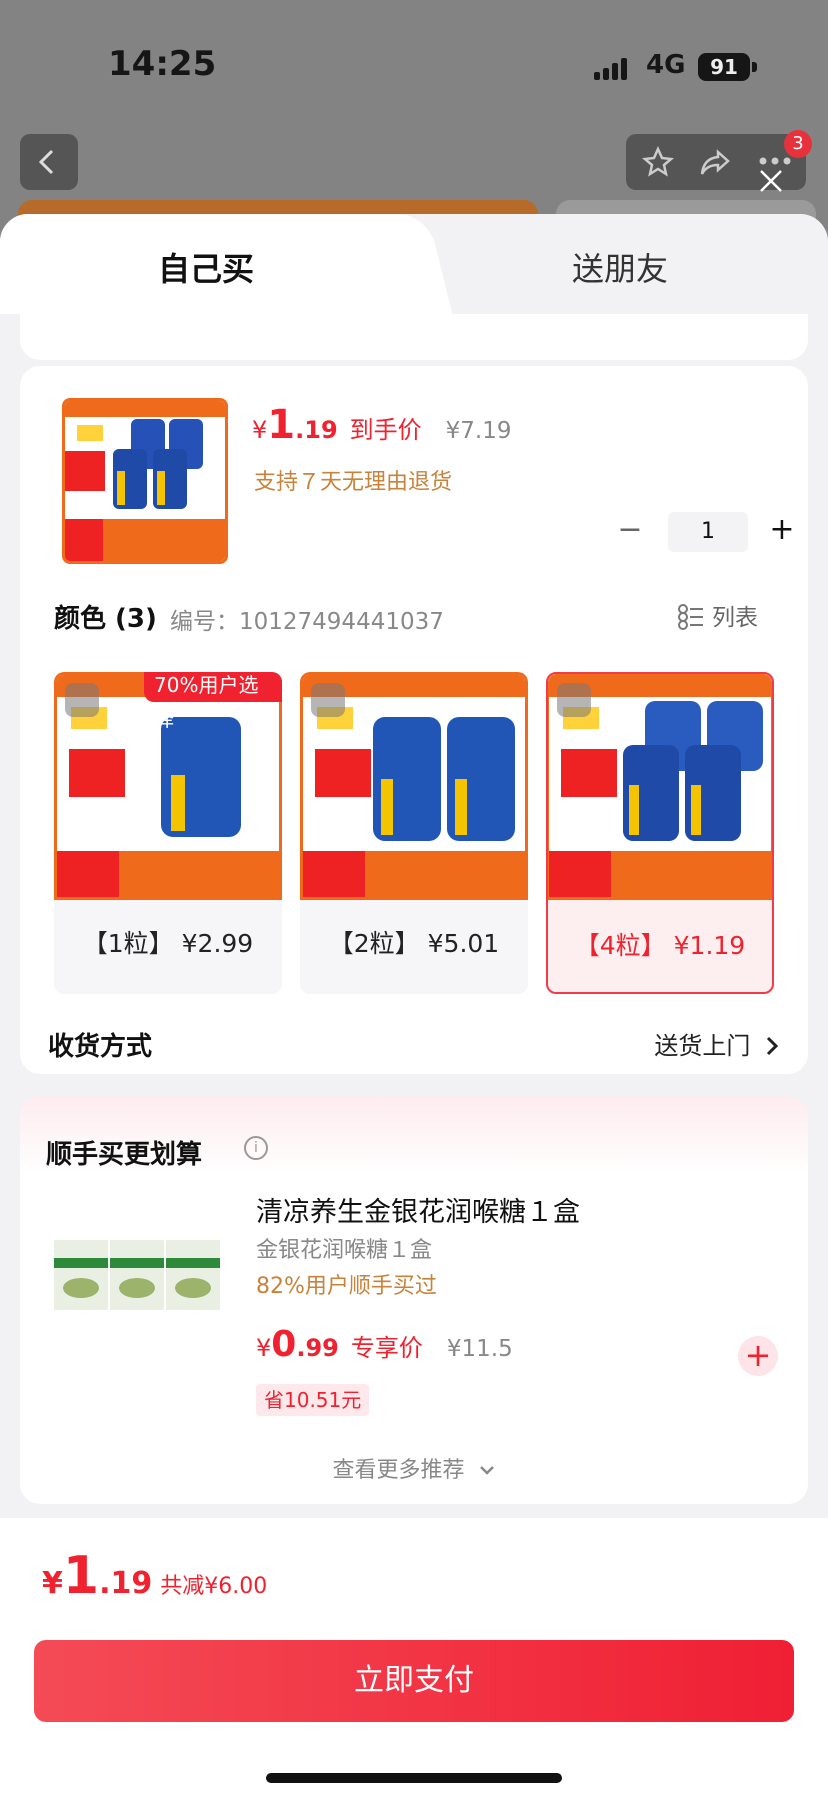 The image size is (828, 1801). I want to click on close-icon, so click(771, 181).